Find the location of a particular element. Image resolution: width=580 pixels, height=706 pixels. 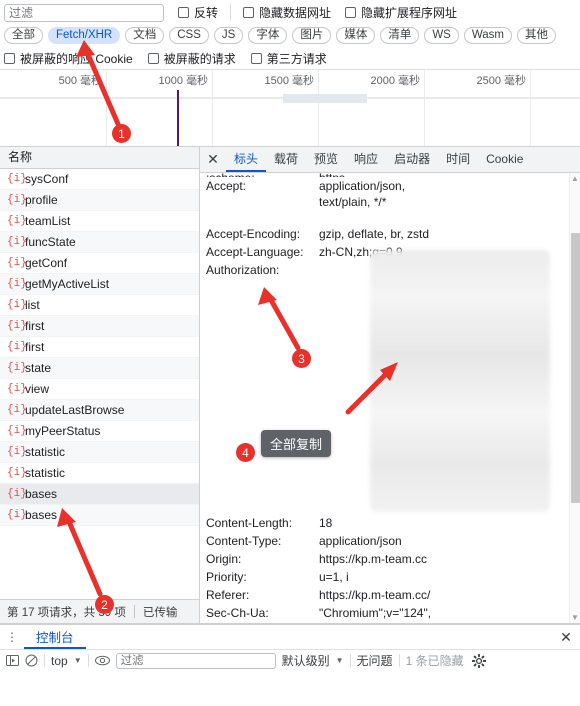

headers-scroll-thumb is located at coordinates (575, 368).